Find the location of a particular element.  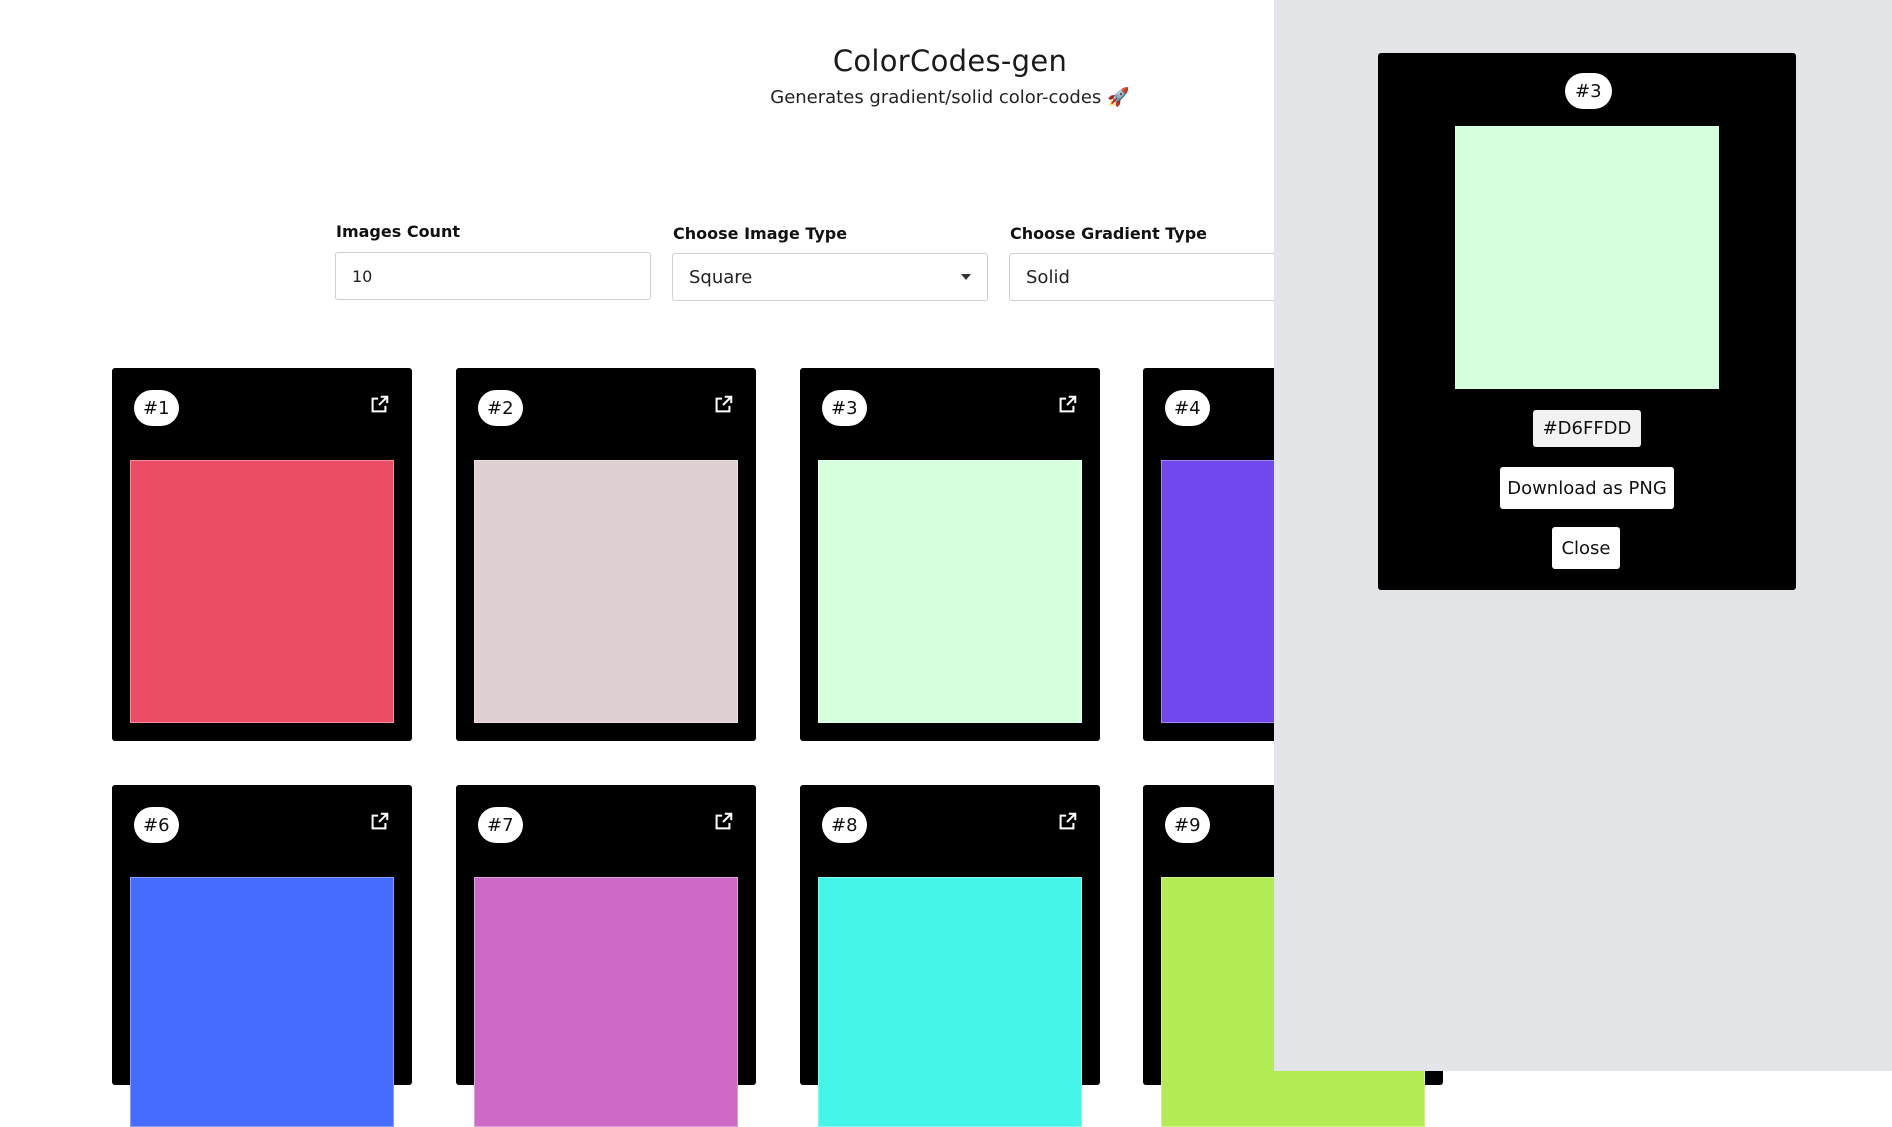

color-card: #3 is located at coordinates (950, 554).